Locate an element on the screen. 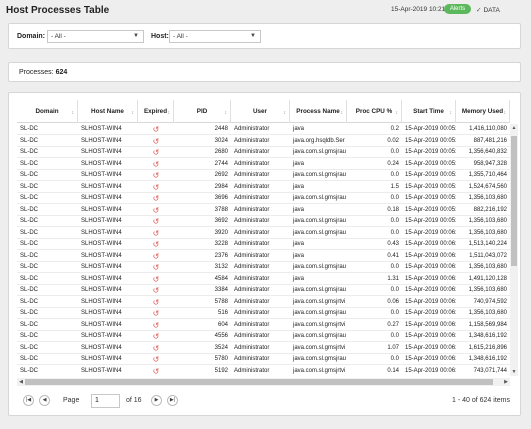 Image resolution: width=531 pixels, height=429 pixels. scroll-down-icon: ▼ is located at coordinates (514, 372).